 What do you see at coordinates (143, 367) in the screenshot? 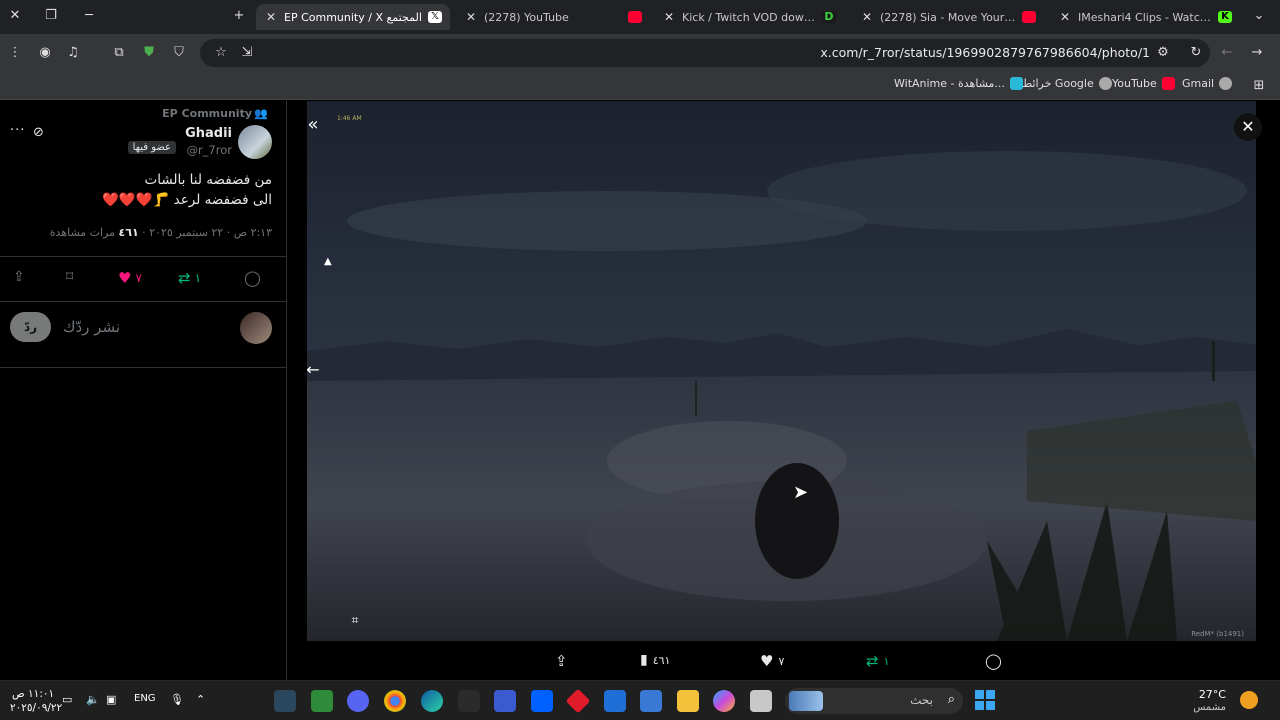
I see `divider` at bounding box center [143, 367].